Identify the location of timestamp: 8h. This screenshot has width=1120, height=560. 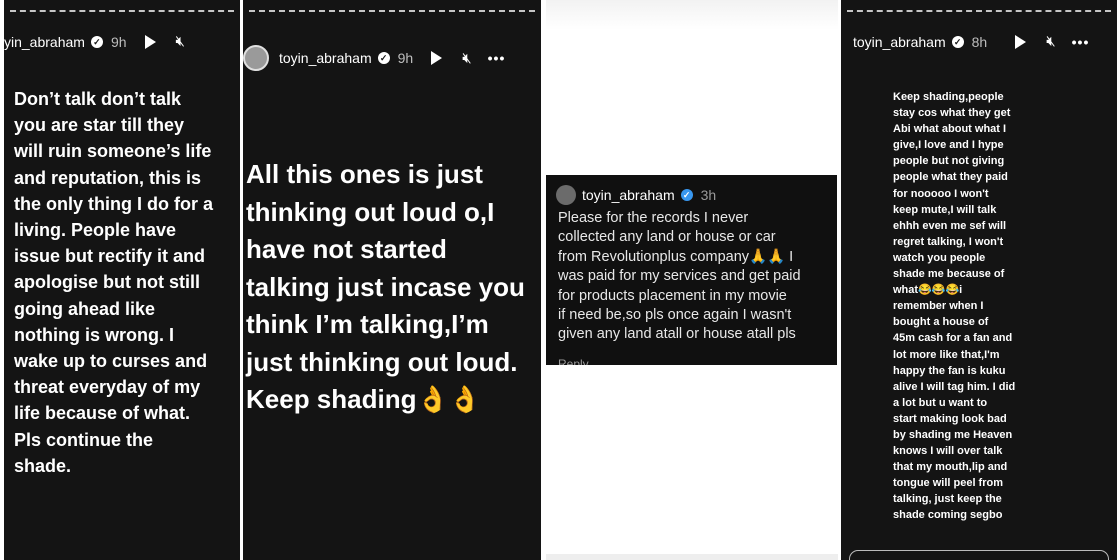
(979, 41).